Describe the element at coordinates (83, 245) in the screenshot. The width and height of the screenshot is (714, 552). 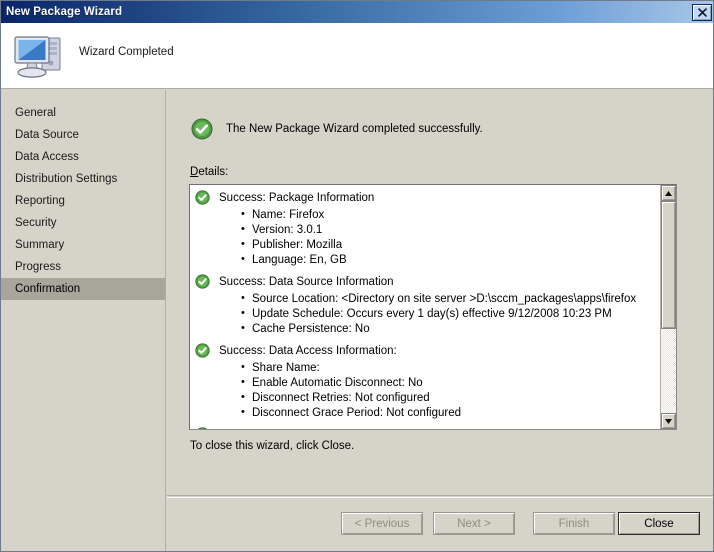
I see `sidebar-item-summary: Summary` at that location.